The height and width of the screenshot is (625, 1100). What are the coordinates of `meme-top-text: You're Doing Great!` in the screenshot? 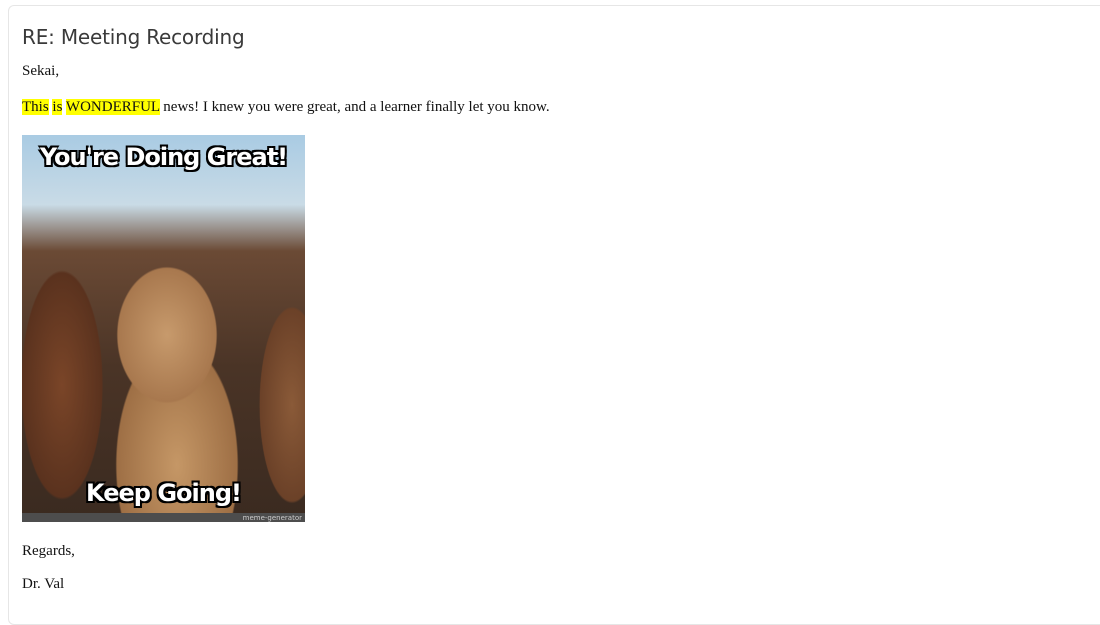 It's located at (163, 157).